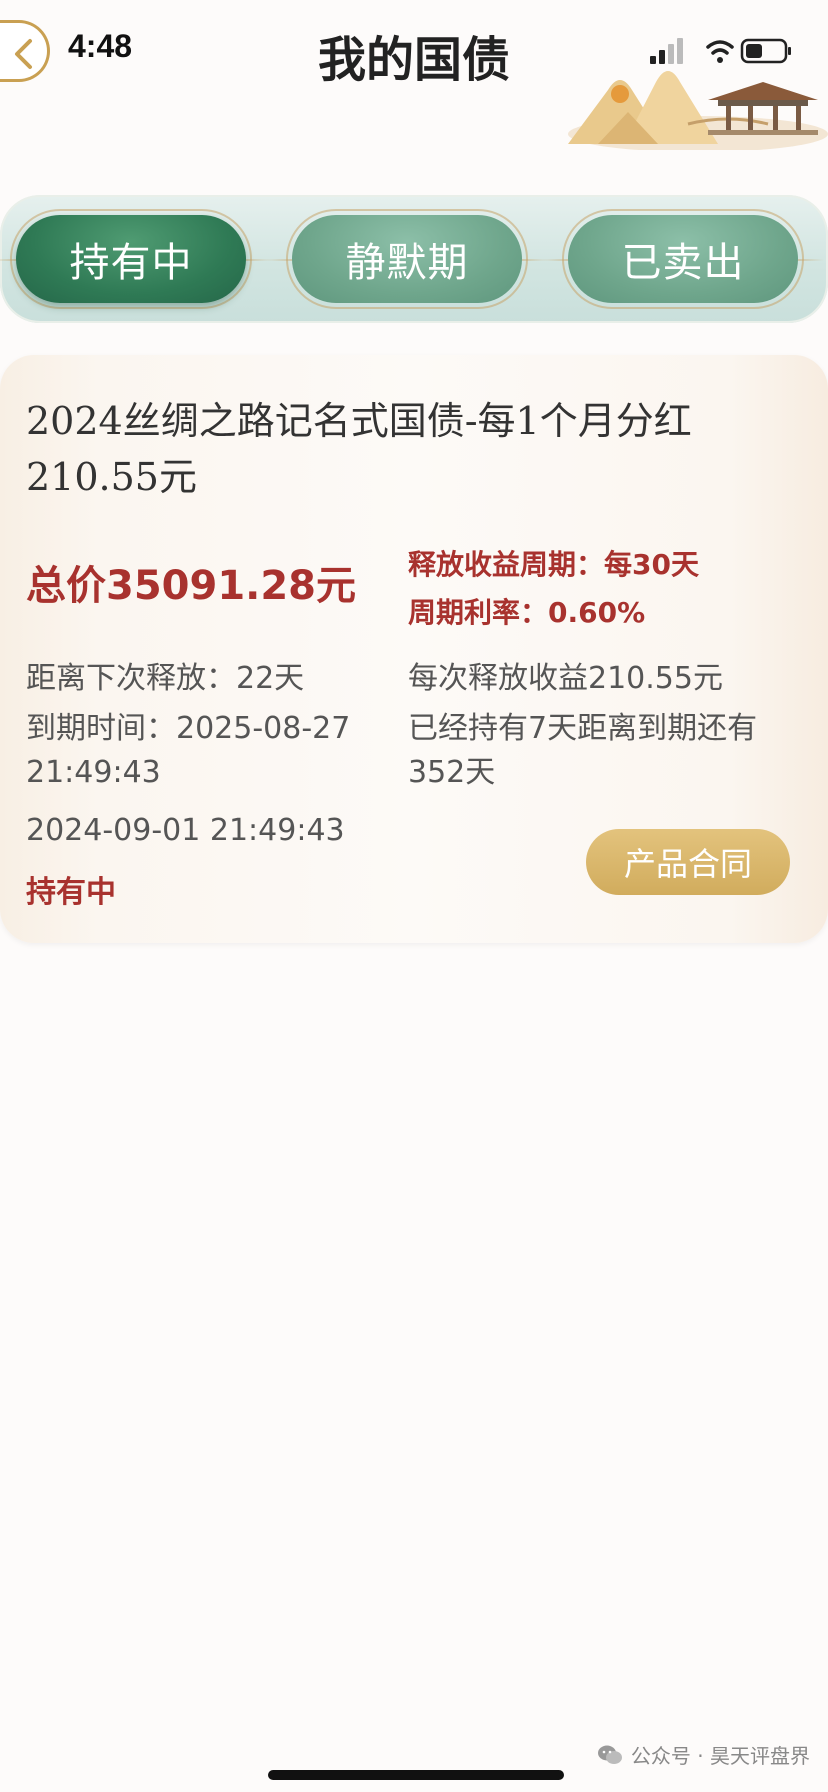 This screenshot has height=1792, width=828. Describe the element at coordinates (188, 750) in the screenshot. I see `expire-time: 到期时间：2025-08-27 21:49:43` at that location.